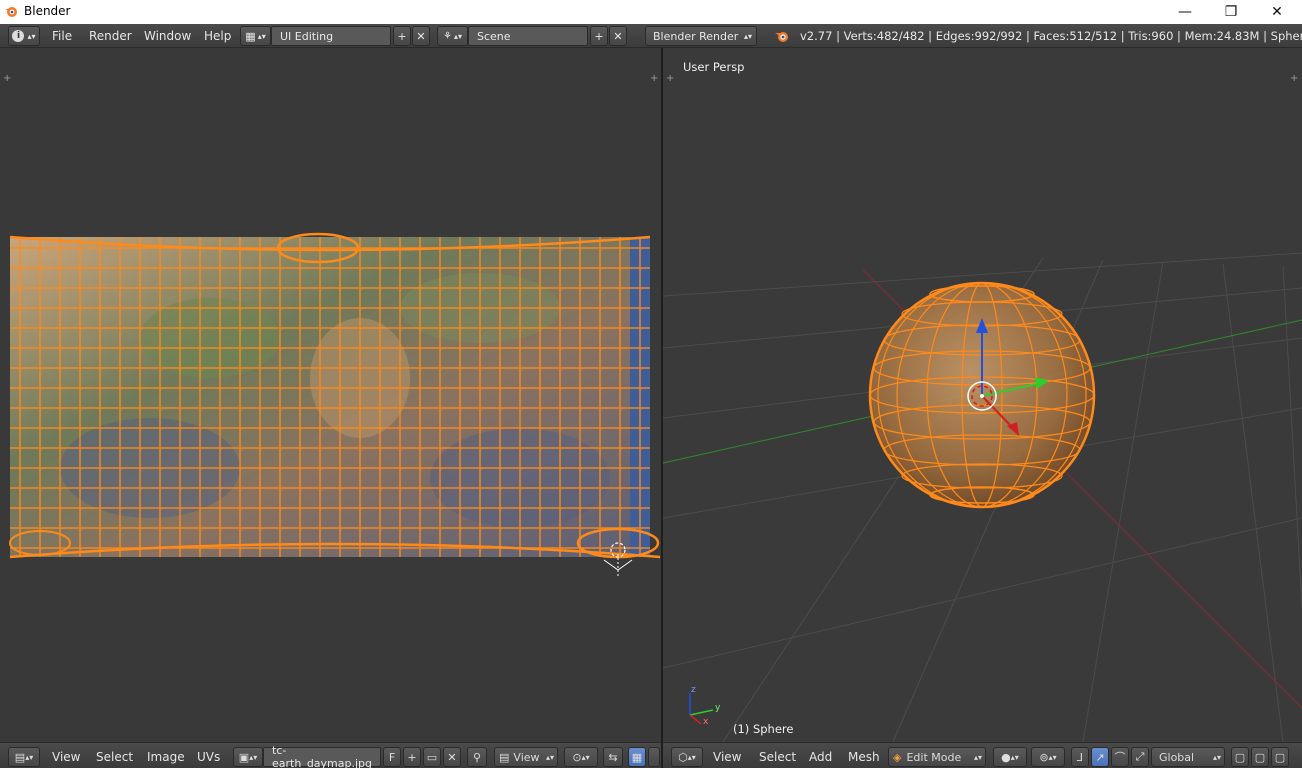  I want to click on window-title: Blender, so click(47, 11).